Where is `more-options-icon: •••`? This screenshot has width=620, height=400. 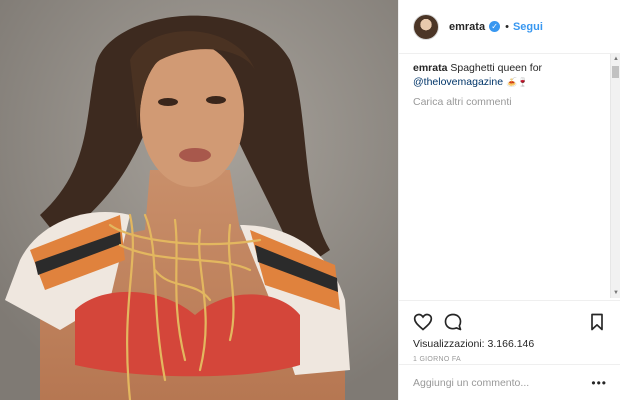 more-options-icon: ••• is located at coordinates (599, 383).